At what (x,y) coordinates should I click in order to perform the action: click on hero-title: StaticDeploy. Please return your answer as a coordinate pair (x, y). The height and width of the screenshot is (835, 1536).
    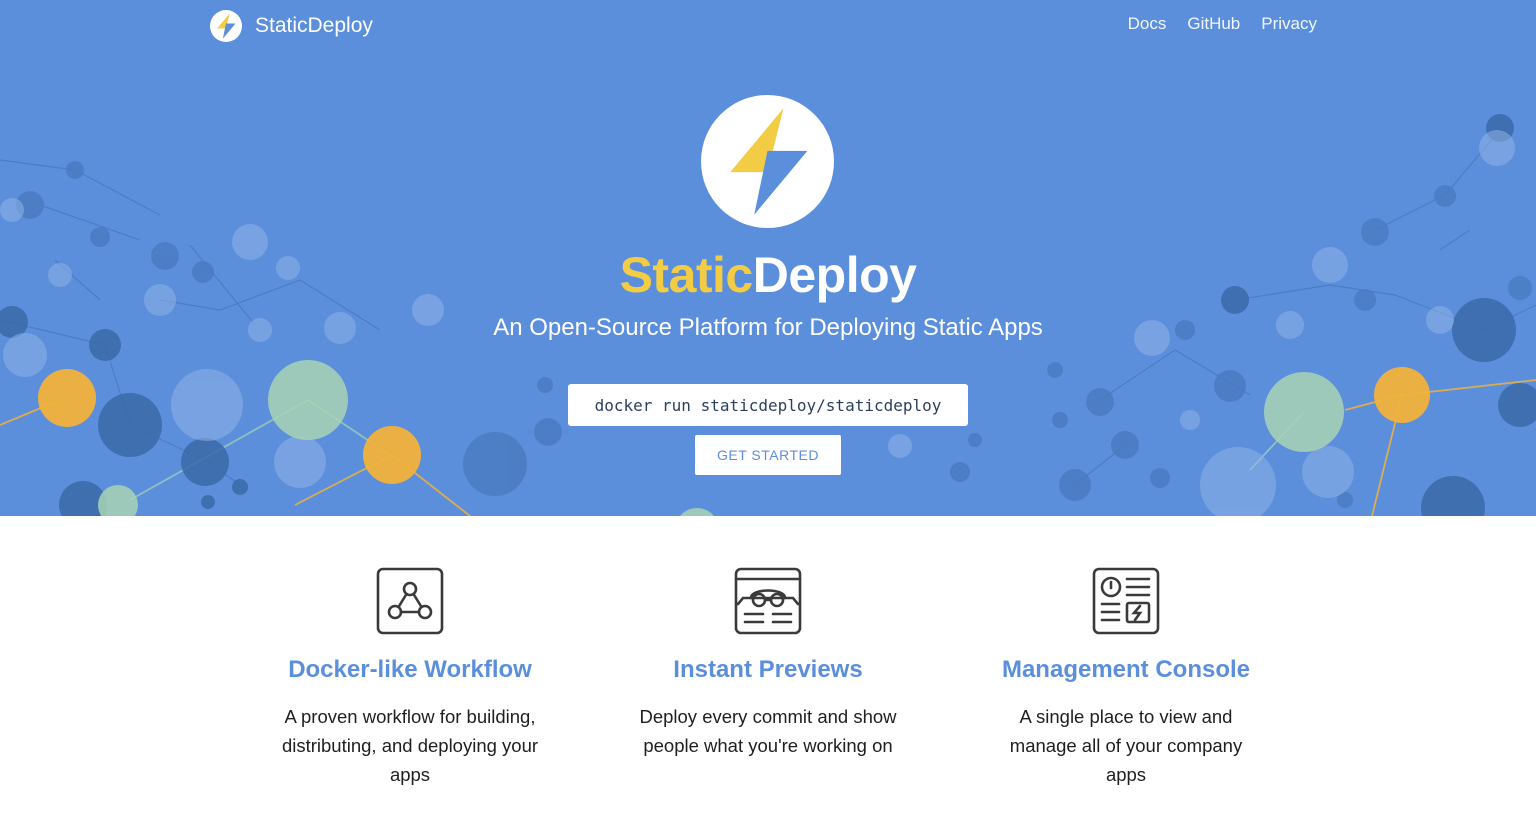
    Looking at the image, I should click on (768, 275).